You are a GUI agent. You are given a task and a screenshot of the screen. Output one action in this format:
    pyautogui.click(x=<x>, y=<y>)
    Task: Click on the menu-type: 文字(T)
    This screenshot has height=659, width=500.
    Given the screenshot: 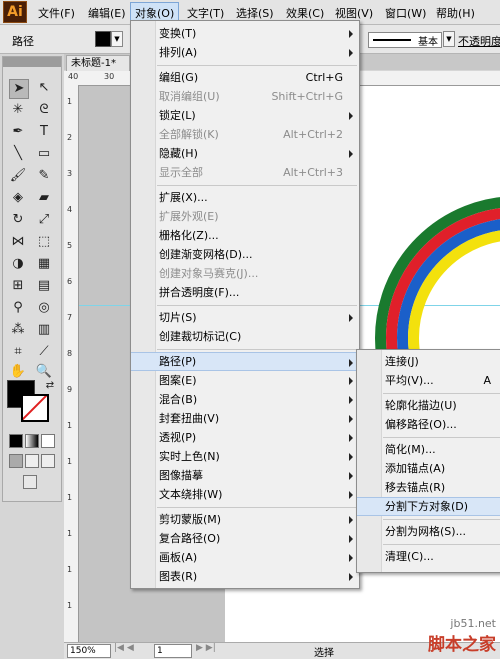 What is the action you would take?
    pyautogui.click(x=205, y=13)
    